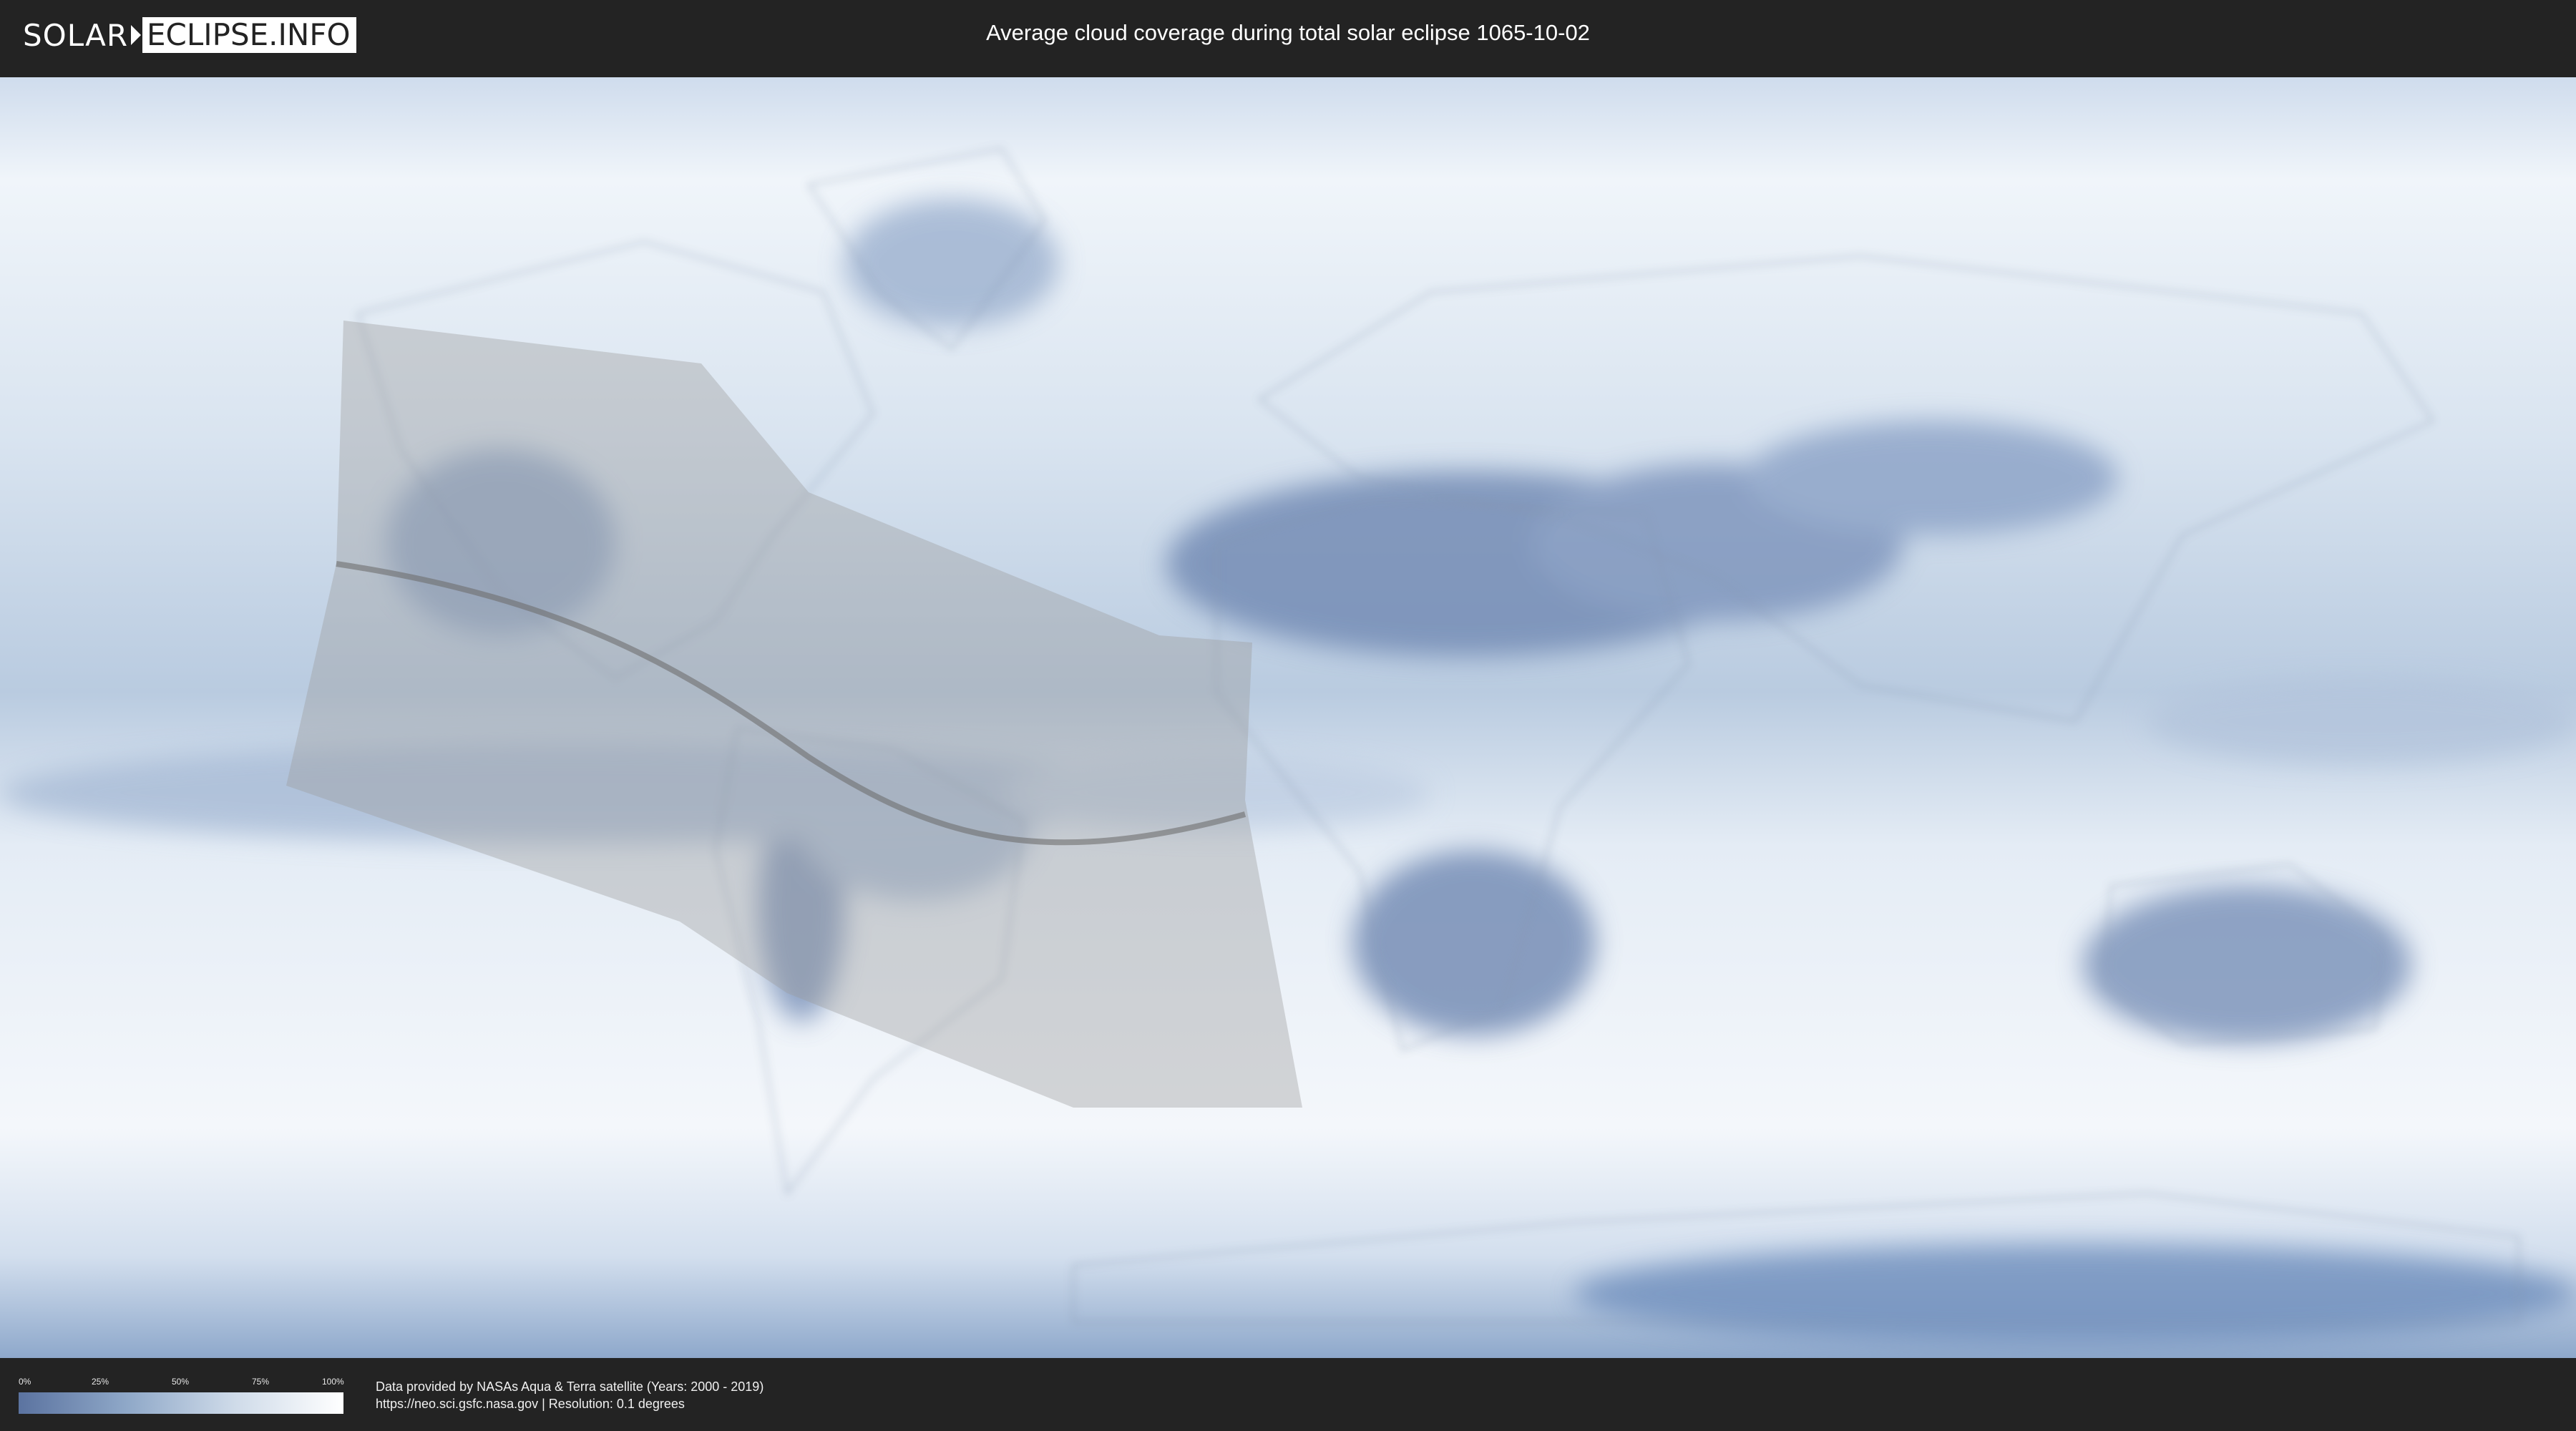 Image resolution: width=2576 pixels, height=1431 pixels. Describe the element at coordinates (25, 1382) in the screenshot. I see `legend-tick-0: 0%` at that location.